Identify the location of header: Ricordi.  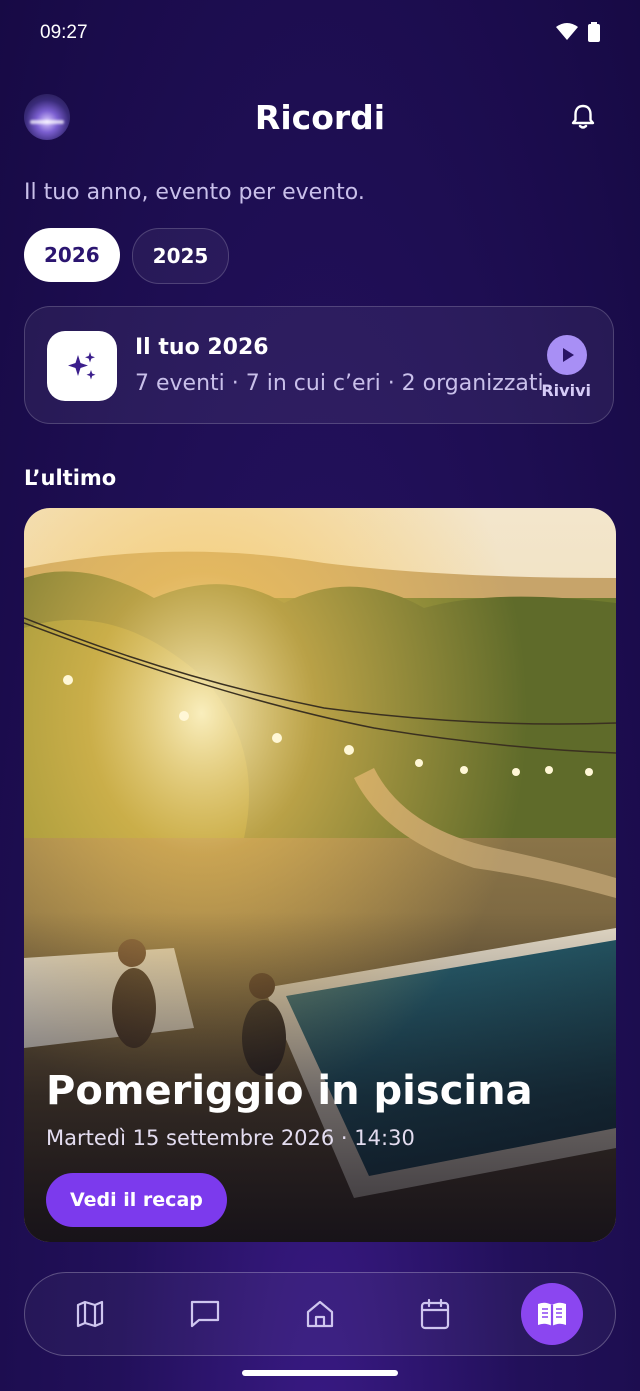
(320, 118).